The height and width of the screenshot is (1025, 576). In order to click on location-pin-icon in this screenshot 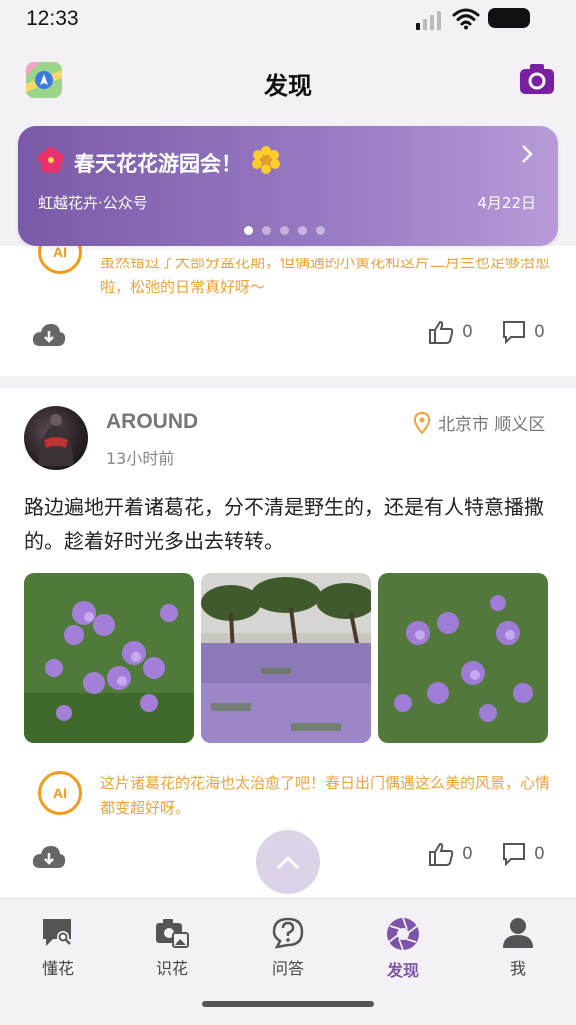, I will do `click(422, 422)`.